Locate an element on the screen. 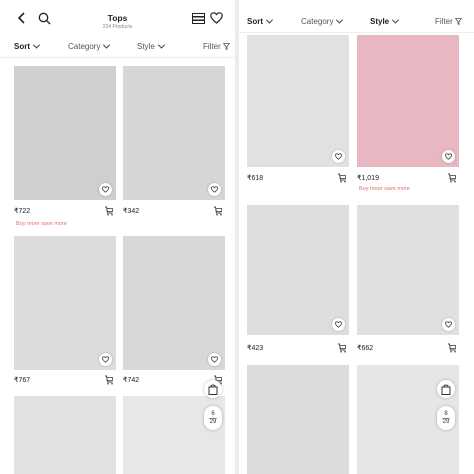 This screenshot has width=474, height=474. page-indicator: 6 29 is located at coordinates (213, 418).